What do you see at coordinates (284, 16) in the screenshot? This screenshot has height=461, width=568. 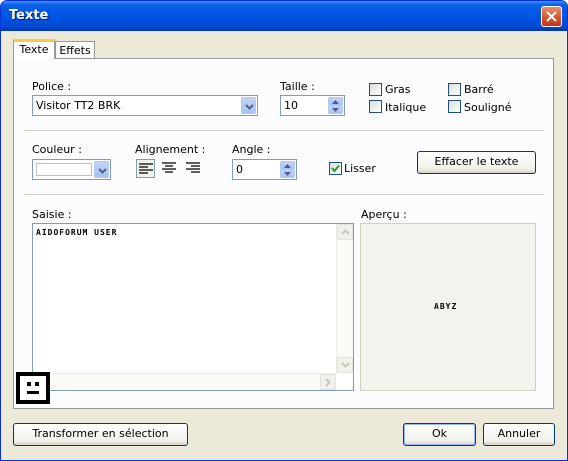 I see `title-bar: Texte` at bounding box center [284, 16].